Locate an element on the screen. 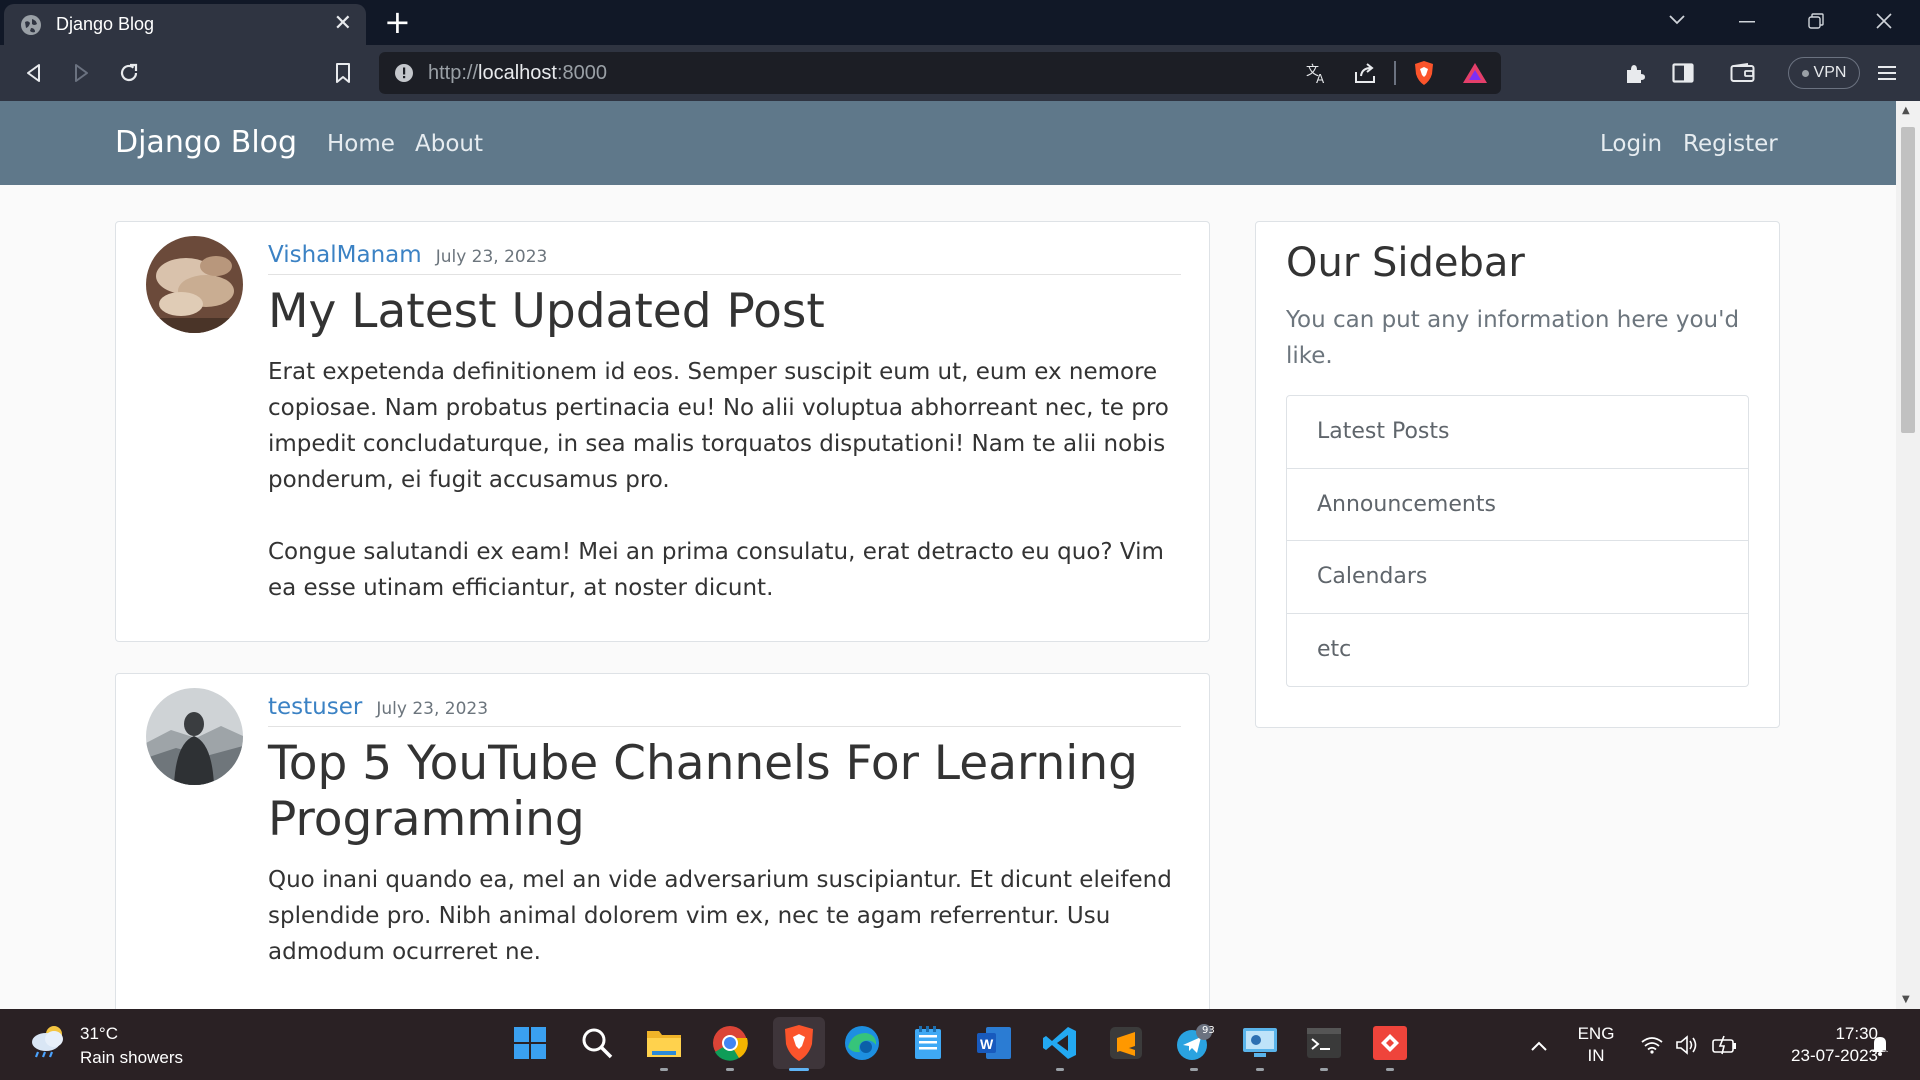 The image size is (1920, 1080). site-info-icon is located at coordinates (404, 73).